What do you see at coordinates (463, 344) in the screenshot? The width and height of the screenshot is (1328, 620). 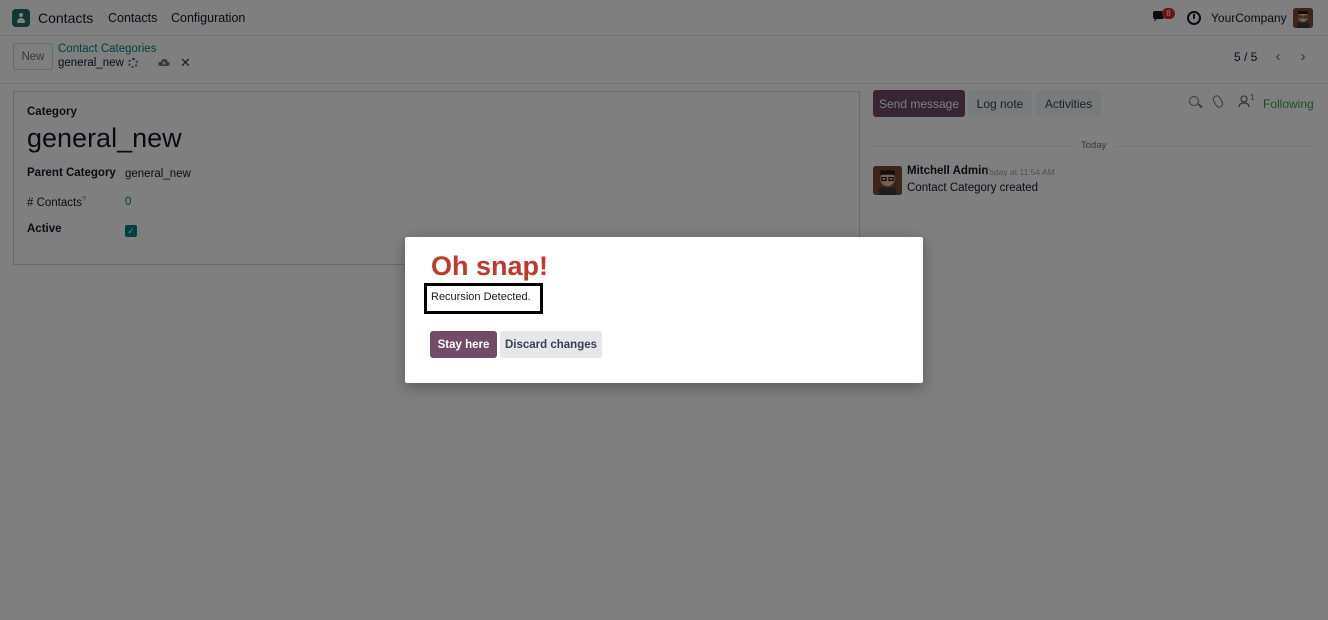 I see `stay-here-button: Stay here` at bounding box center [463, 344].